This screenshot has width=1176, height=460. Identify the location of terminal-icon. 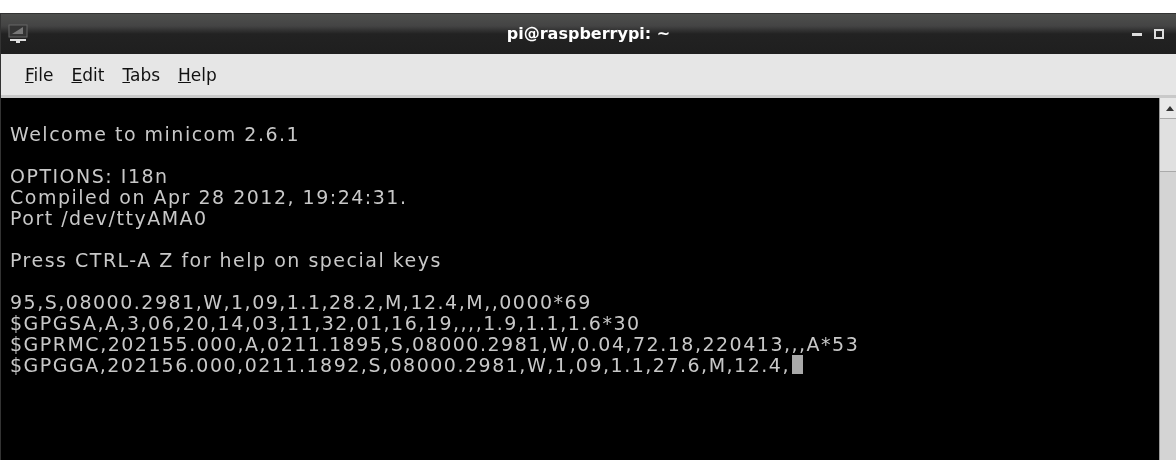
(18, 34).